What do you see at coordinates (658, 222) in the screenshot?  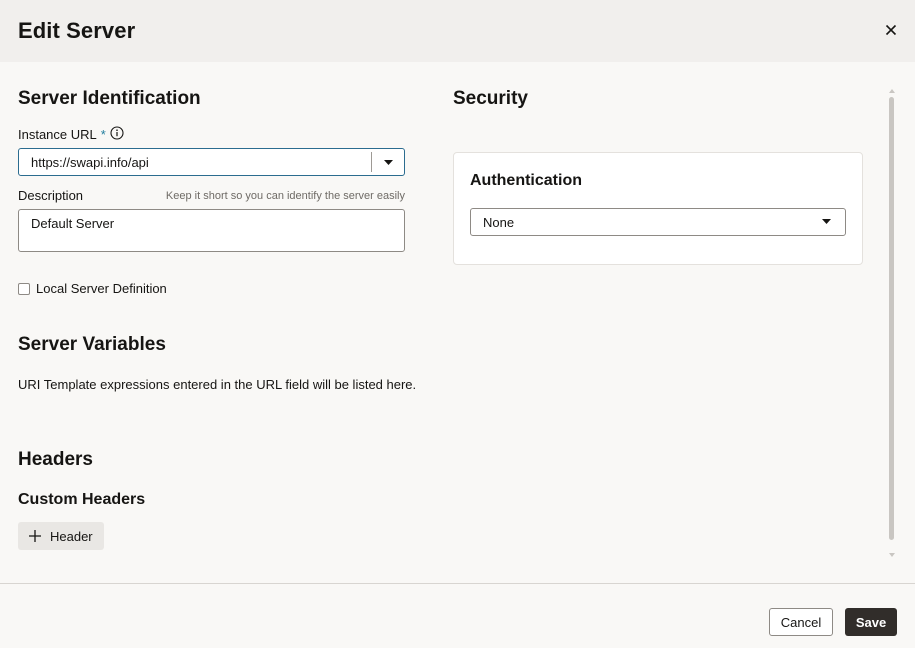 I see `authentication-select: None` at bounding box center [658, 222].